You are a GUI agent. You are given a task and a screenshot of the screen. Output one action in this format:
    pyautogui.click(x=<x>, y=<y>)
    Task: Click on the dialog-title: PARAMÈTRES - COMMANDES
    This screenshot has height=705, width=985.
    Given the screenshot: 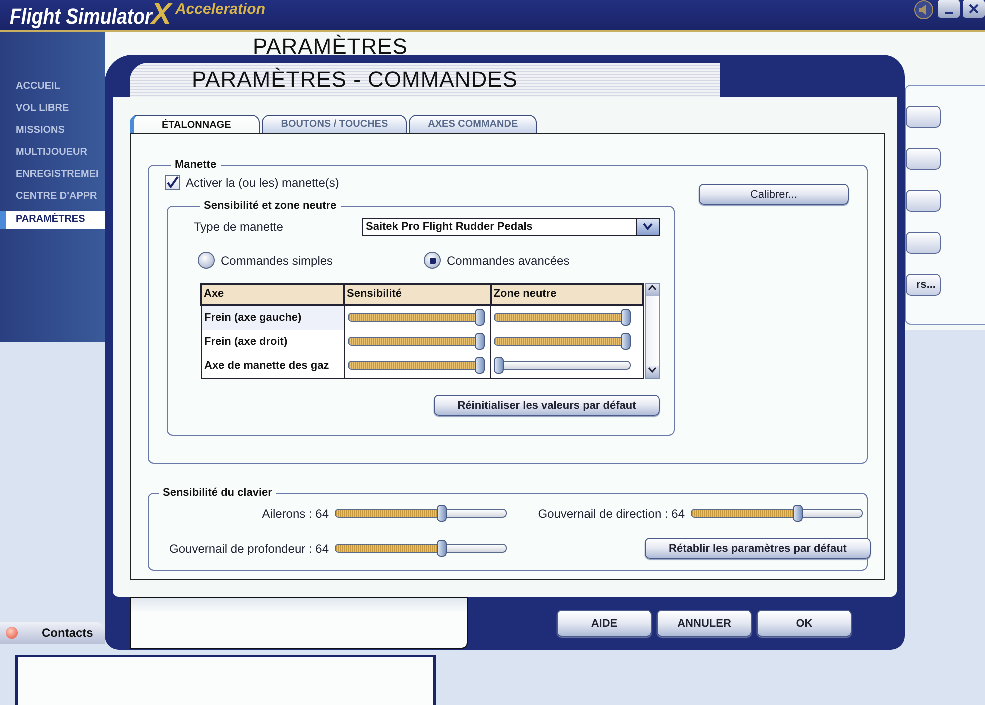 What is the action you would take?
    pyautogui.click(x=355, y=80)
    